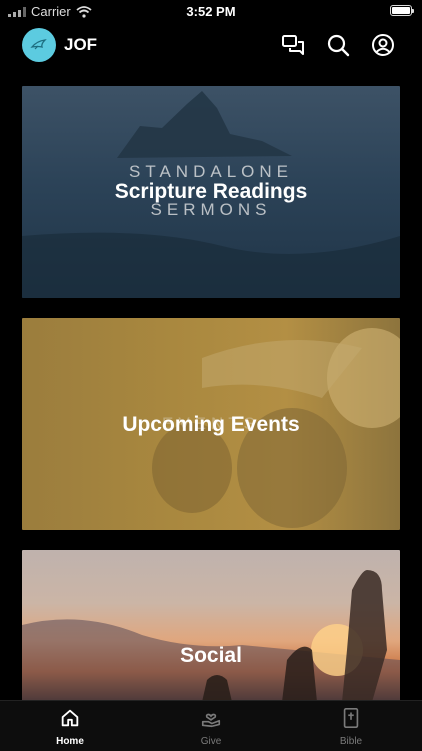  I want to click on tab-home-label: Home, so click(70, 741).